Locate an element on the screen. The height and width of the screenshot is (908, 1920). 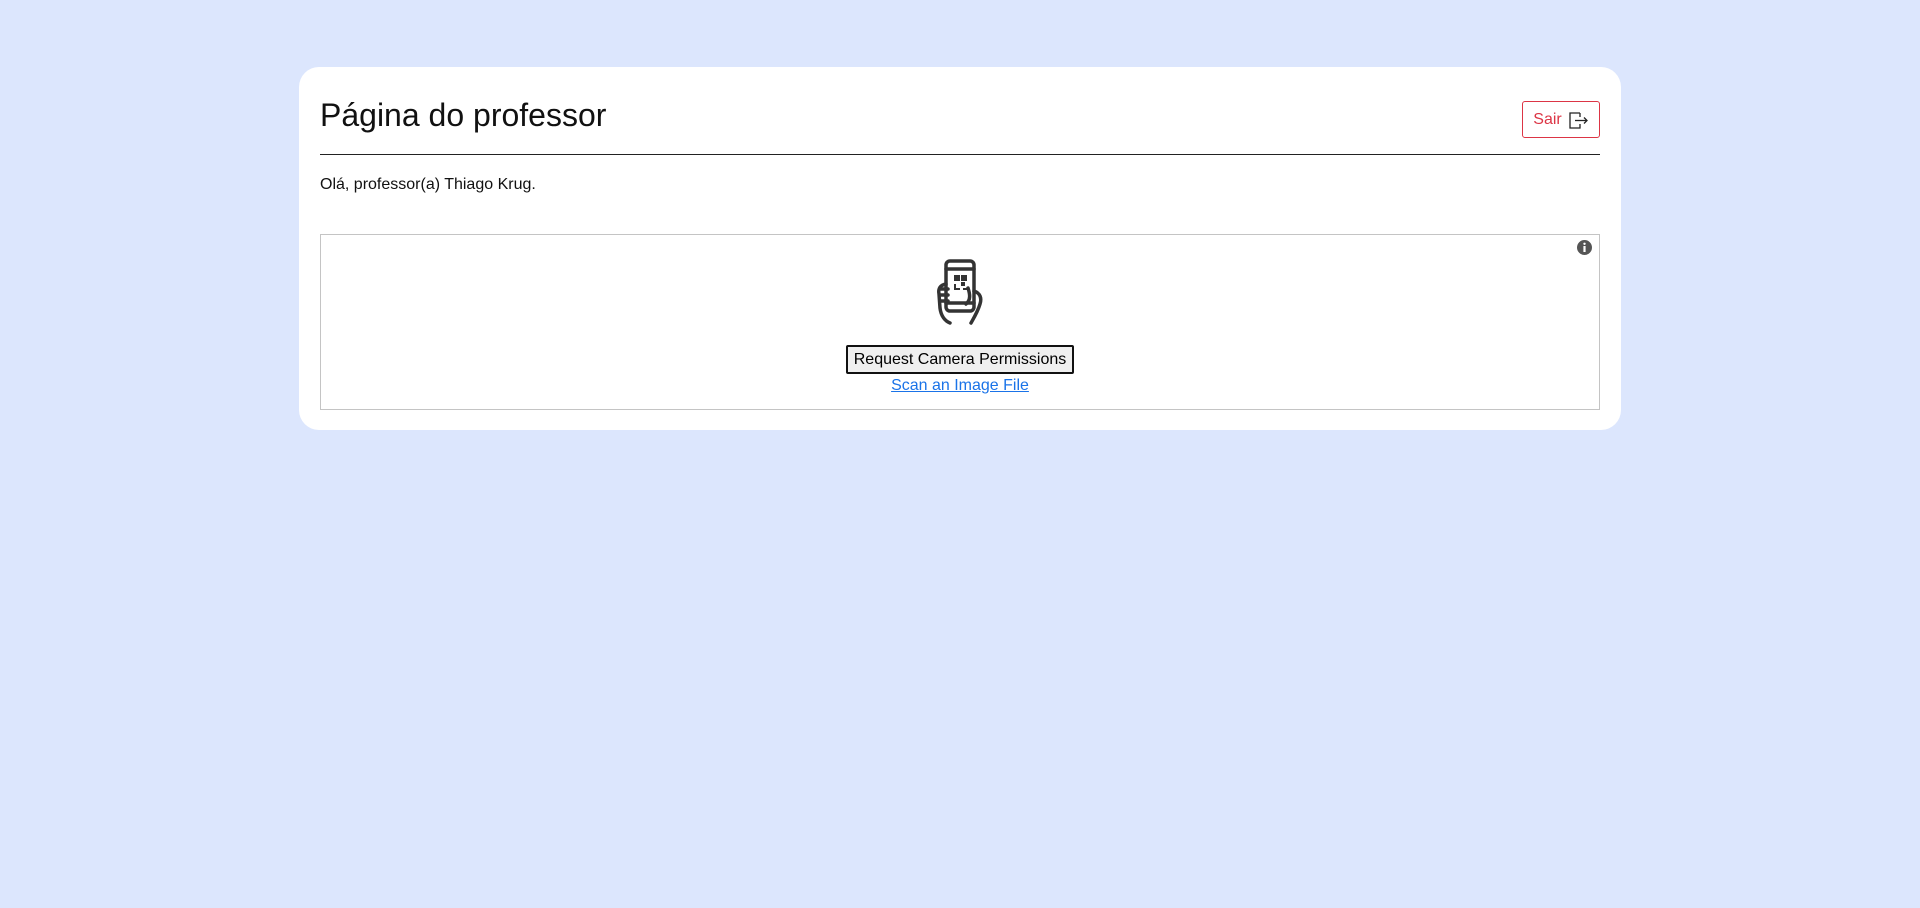
logout-button: Sair is located at coordinates (1561, 119).